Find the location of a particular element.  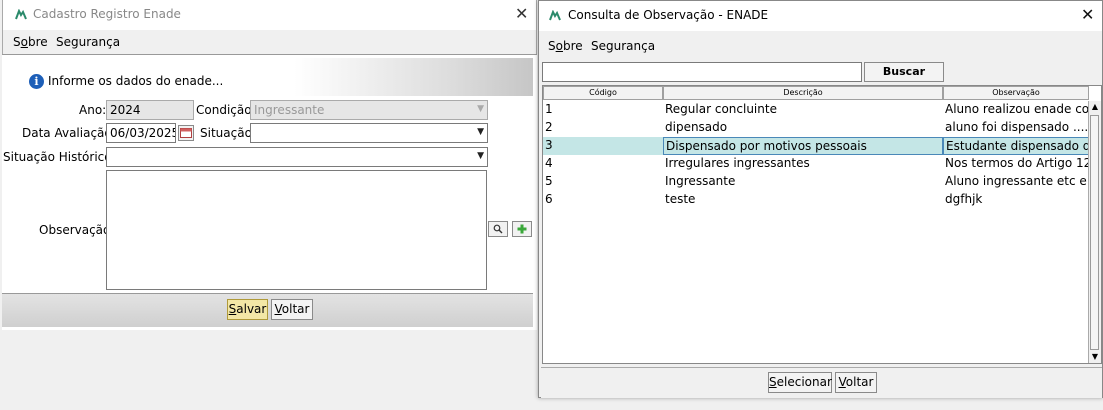

cell-codigo: 5 is located at coordinates (549, 181).